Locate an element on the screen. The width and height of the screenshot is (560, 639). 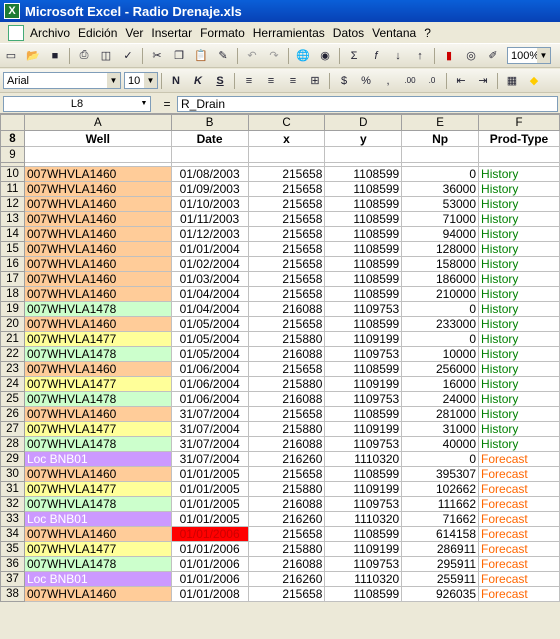
np-cell: 395307 is located at coordinates (440, 474).